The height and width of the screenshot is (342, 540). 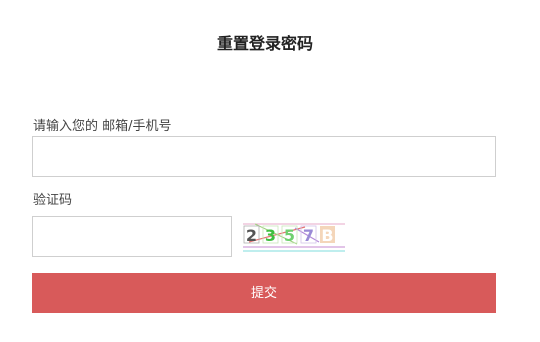 What do you see at coordinates (289, 235) in the screenshot?
I see `captcha-char: 5` at bounding box center [289, 235].